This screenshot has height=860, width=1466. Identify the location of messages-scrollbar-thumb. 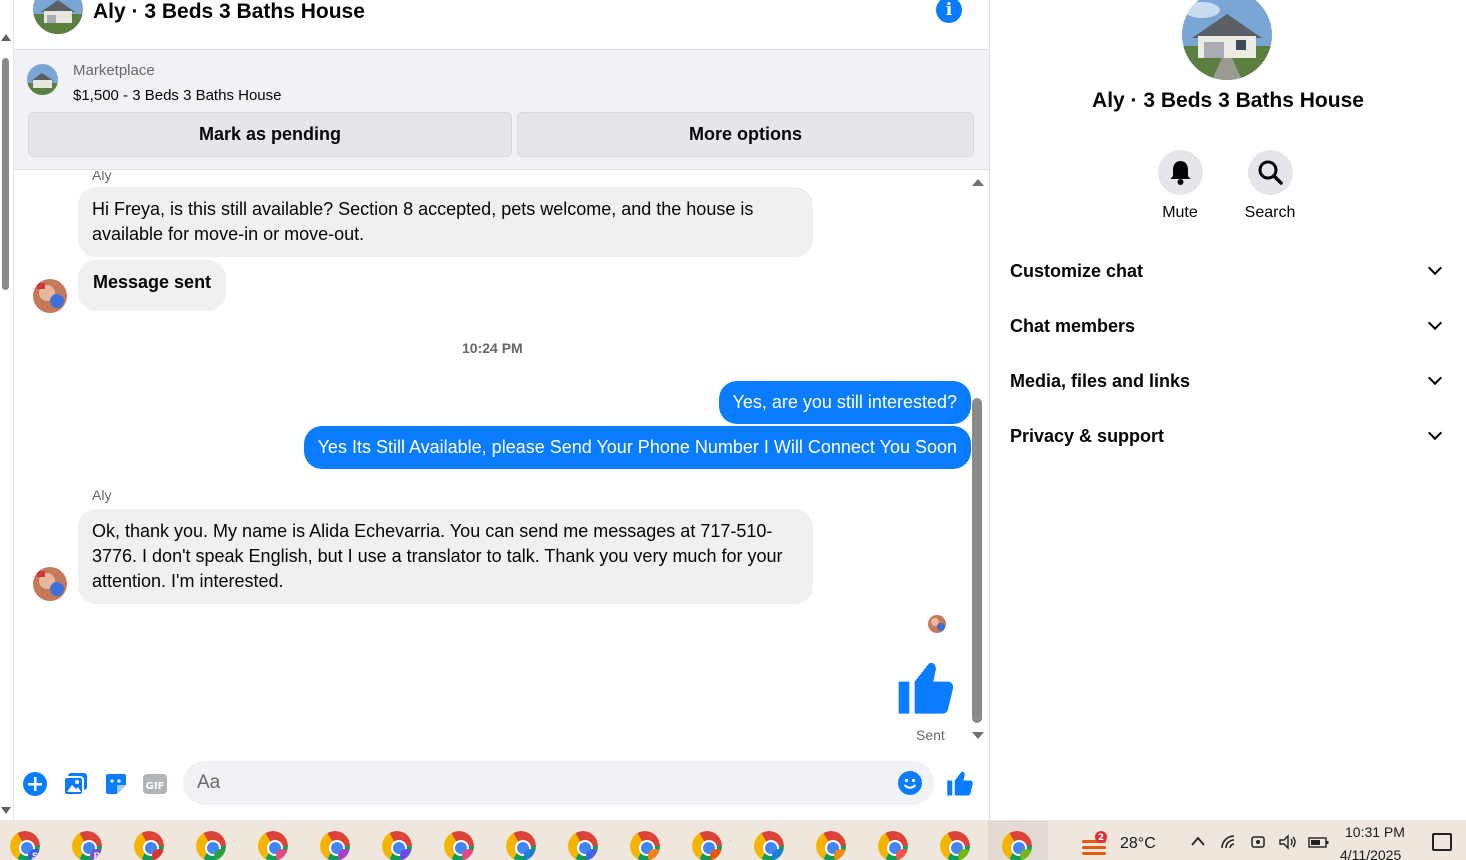
(977, 560).